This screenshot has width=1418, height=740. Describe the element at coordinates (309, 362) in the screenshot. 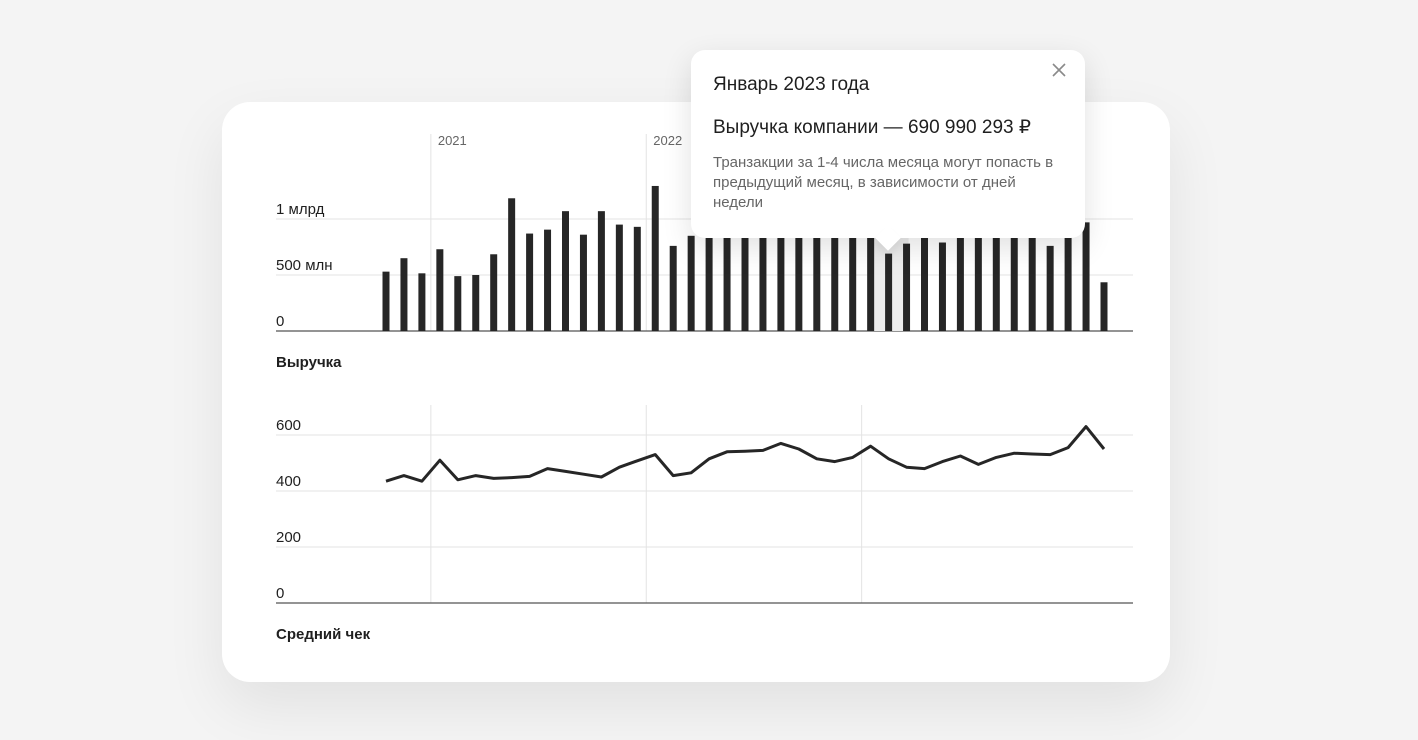

I see `revenue-chart-title: Выручка` at that location.